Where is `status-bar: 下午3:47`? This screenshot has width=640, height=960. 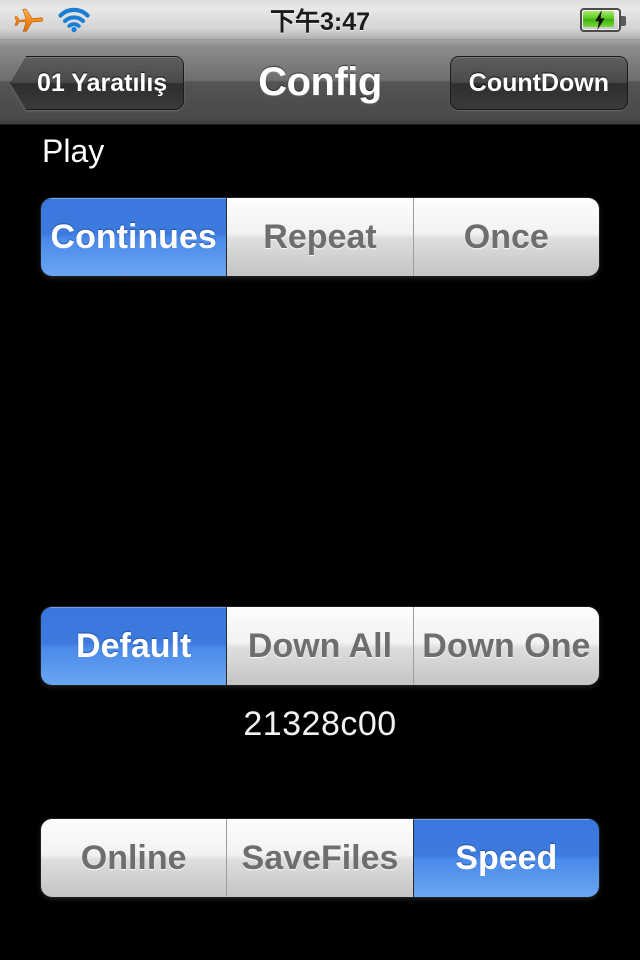
status-bar: 下午3:47 is located at coordinates (320, 20).